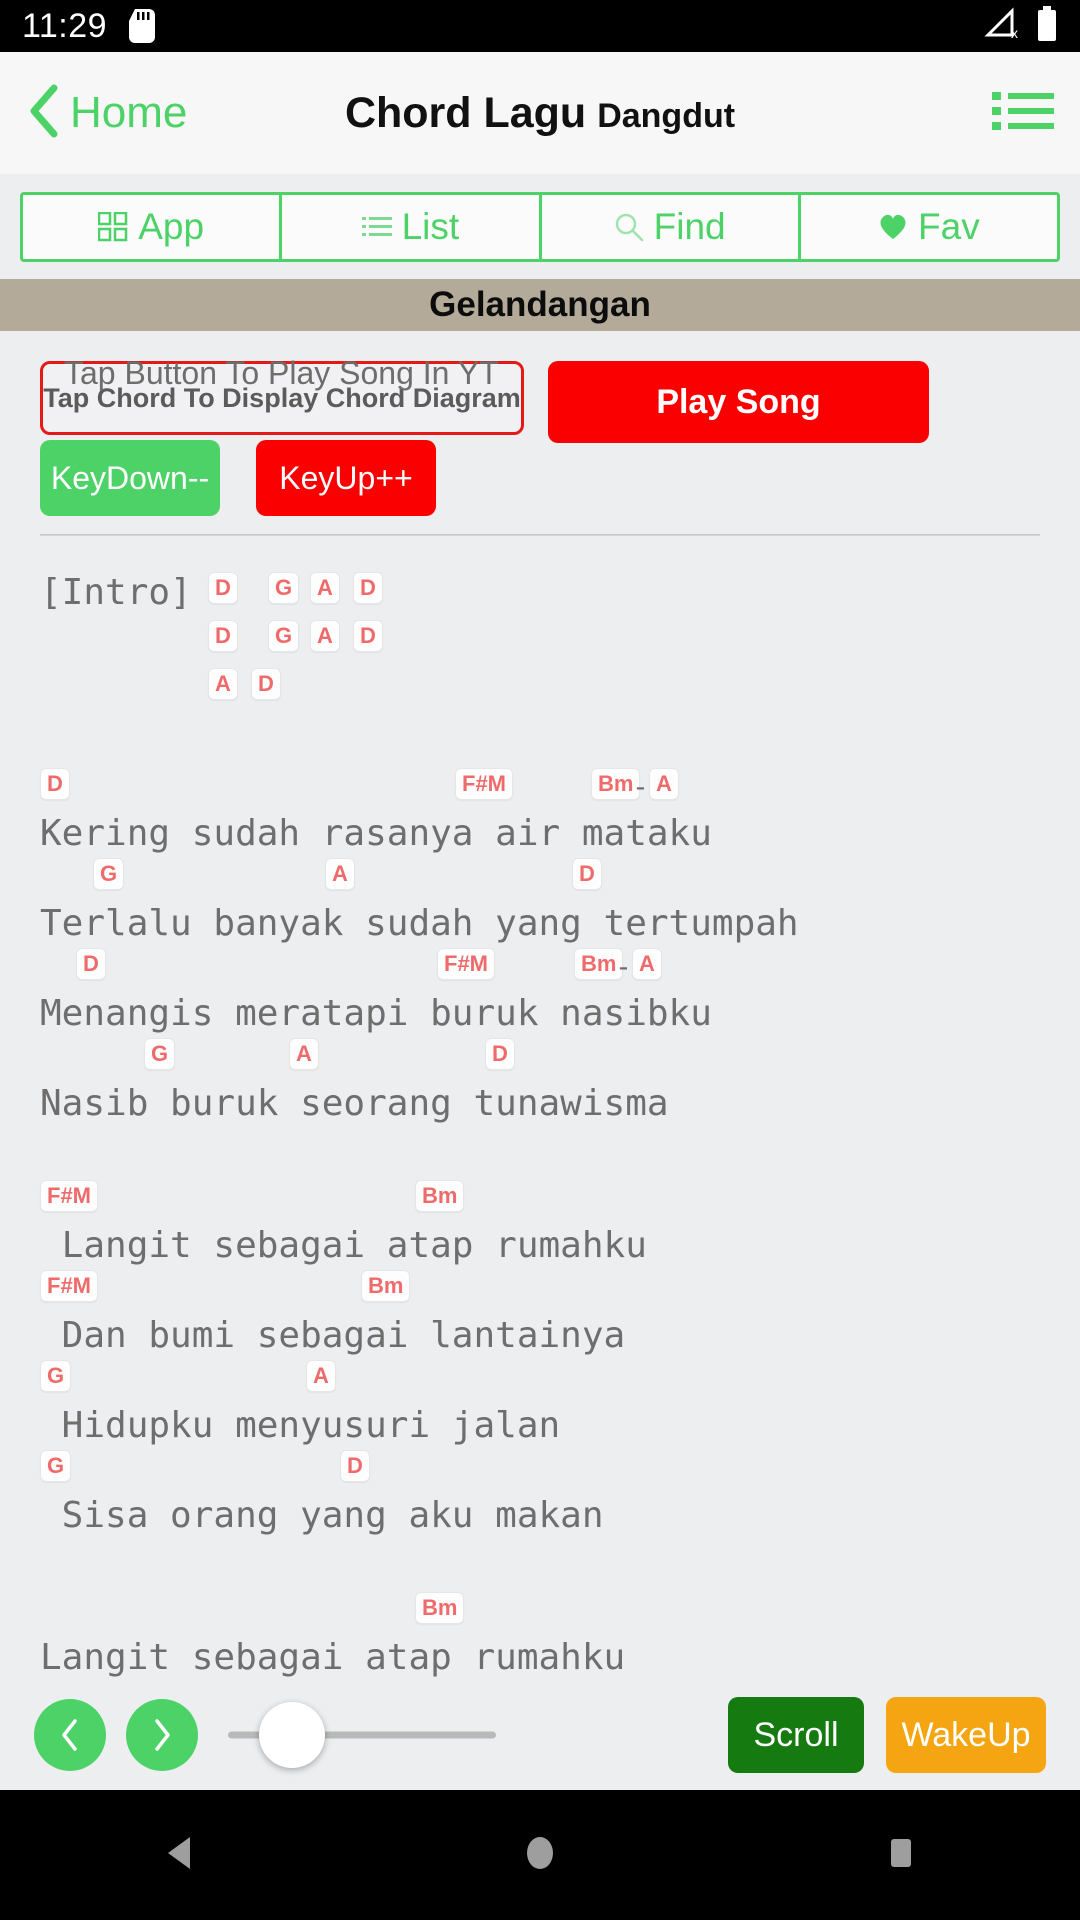  I want to click on page-title-sub: Dangdut, so click(666, 115).